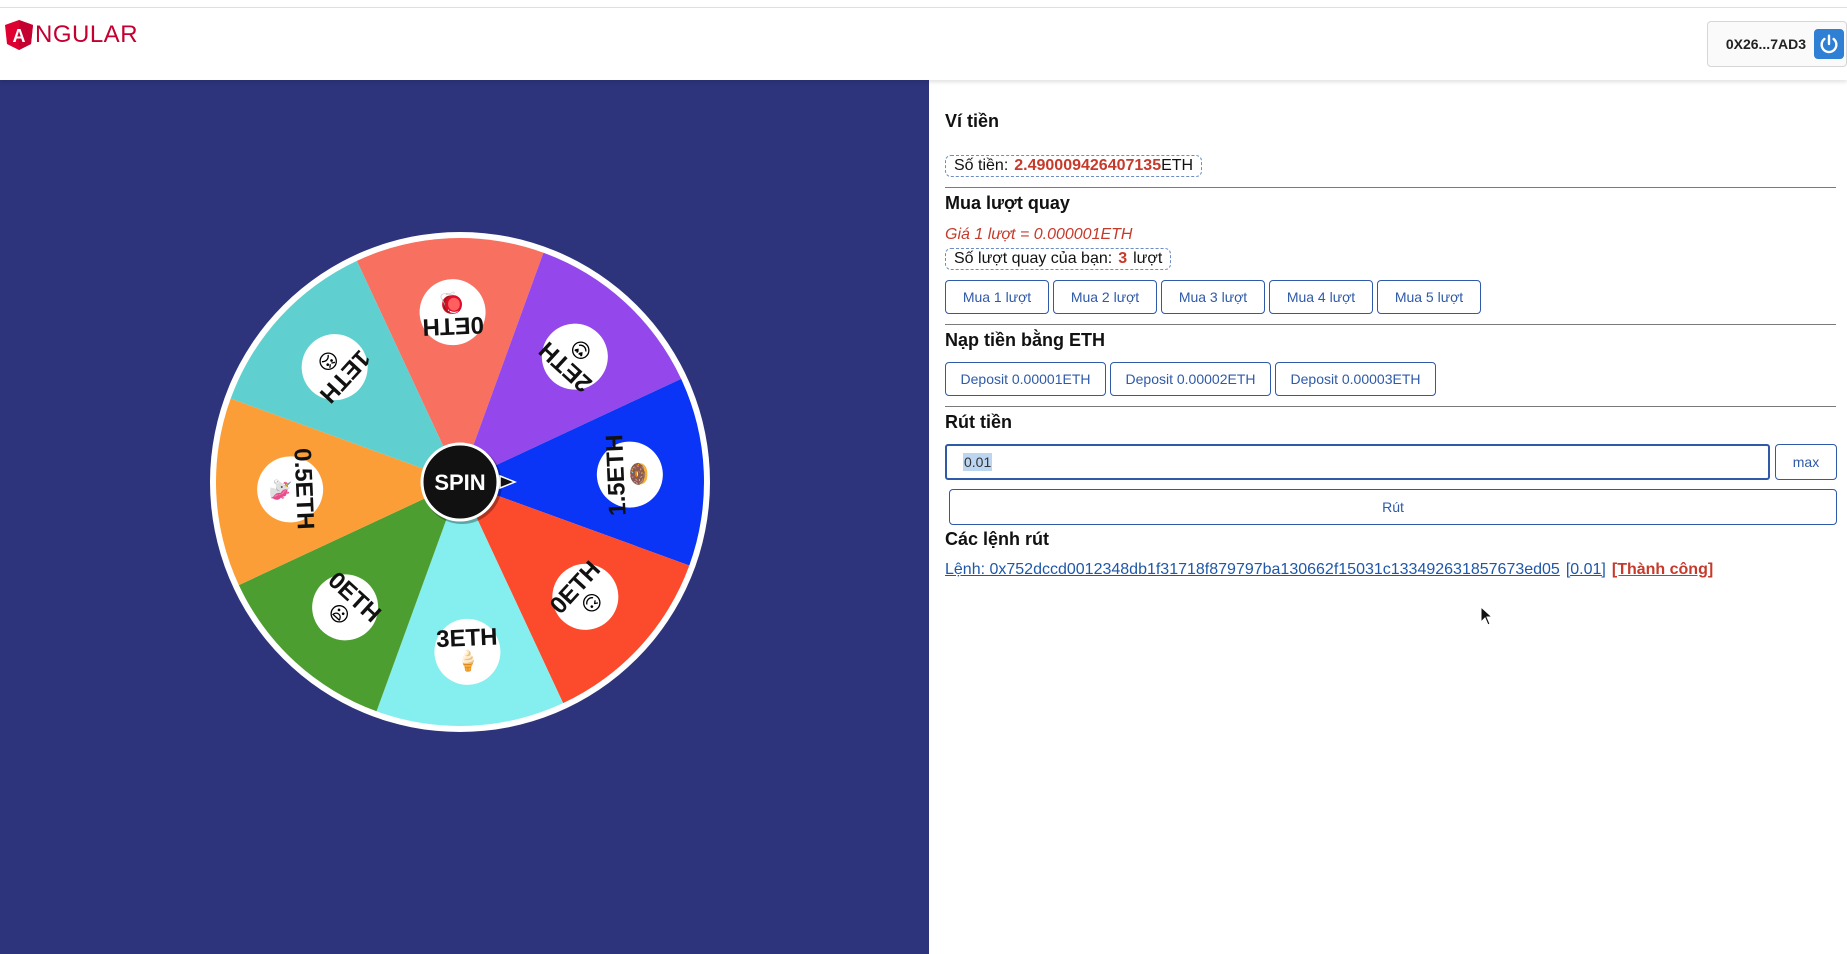 The image size is (1847, 954). What do you see at coordinates (1177, 165) in the screenshot?
I see `balance-unit: ETH` at bounding box center [1177, 165].